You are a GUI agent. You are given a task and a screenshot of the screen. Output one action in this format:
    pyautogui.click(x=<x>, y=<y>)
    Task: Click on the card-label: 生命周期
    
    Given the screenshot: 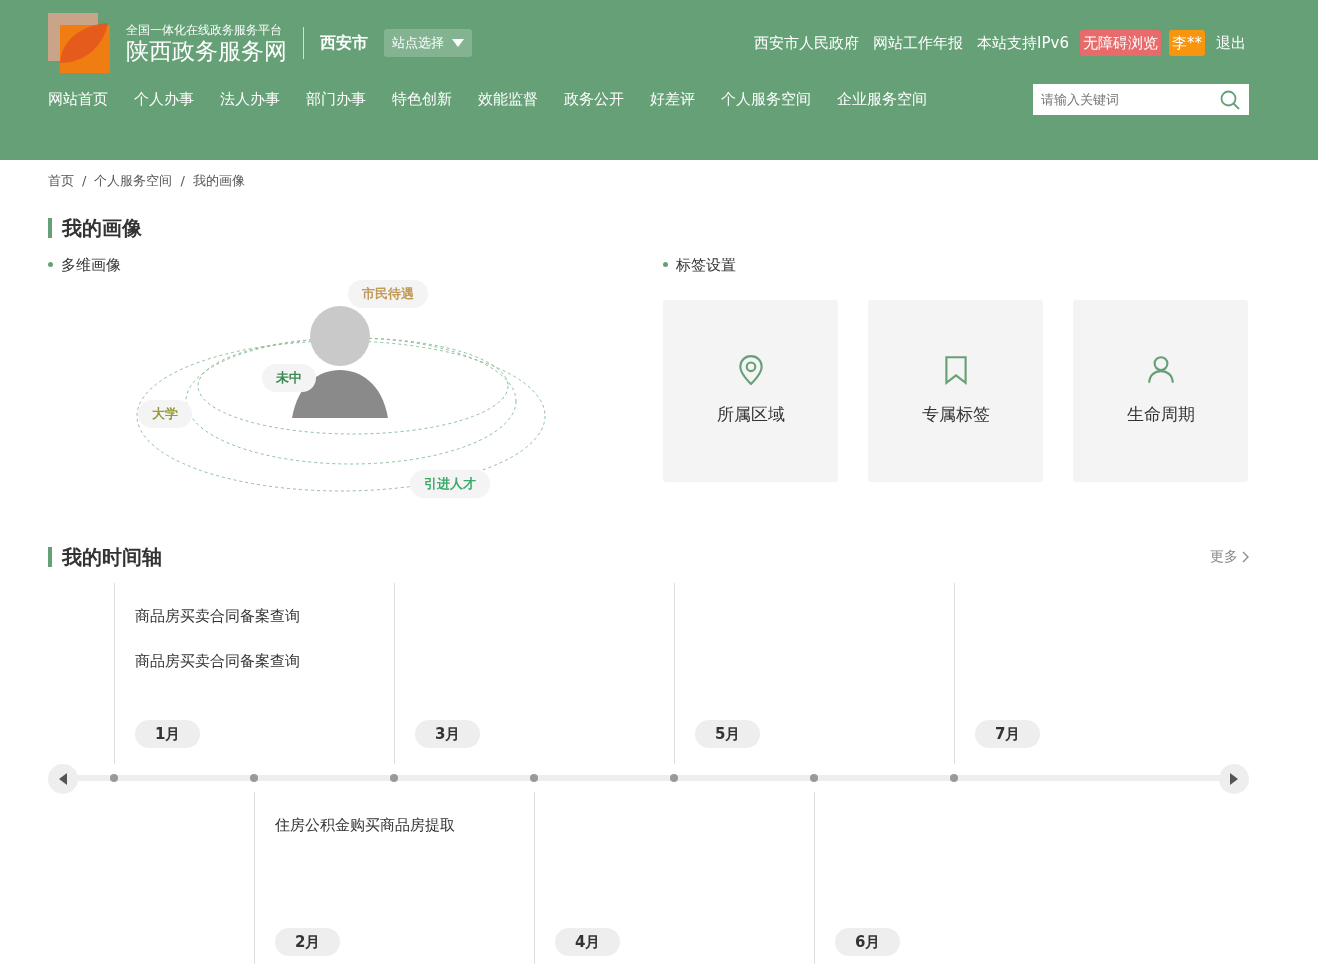 What is the action you would take?
    pyautogui.click(x=1160, y=415)
    